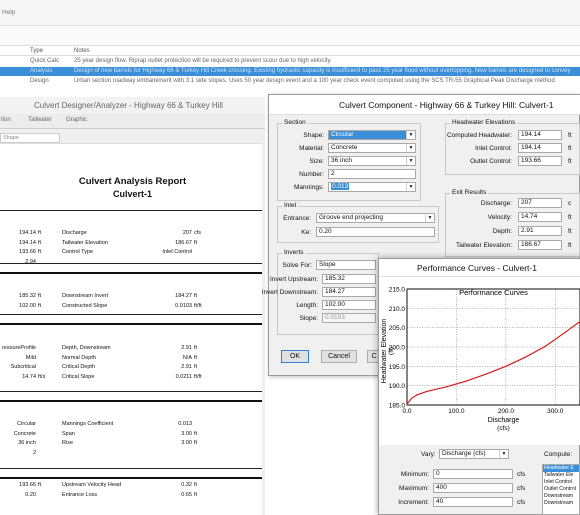 This screenshot has width=580, height=515. Describe the element at coordinates (27, 252) in the screenshot. I see `report-cell-lv: 193.66` at that location.